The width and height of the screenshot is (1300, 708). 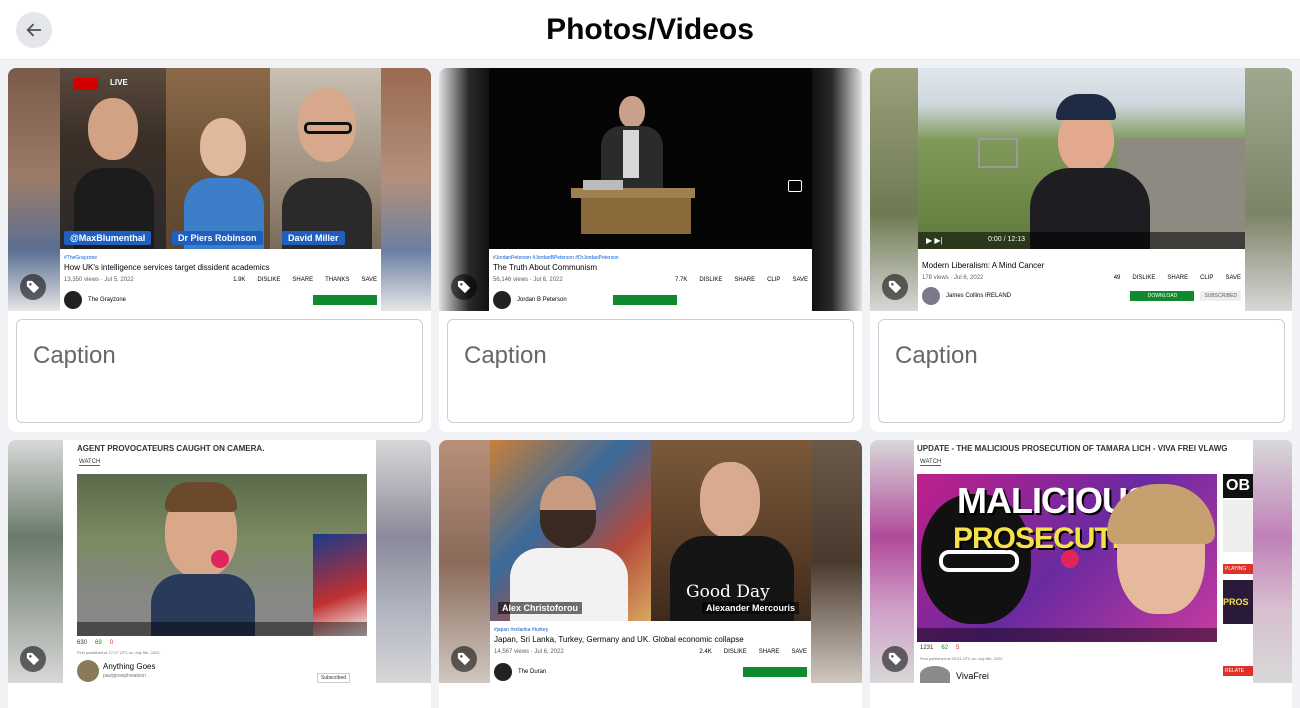 What do you see at coordinates (129, 666) in the screenshot?
I see `channel-name: Anything Goes` at bounding box center [129, 666].